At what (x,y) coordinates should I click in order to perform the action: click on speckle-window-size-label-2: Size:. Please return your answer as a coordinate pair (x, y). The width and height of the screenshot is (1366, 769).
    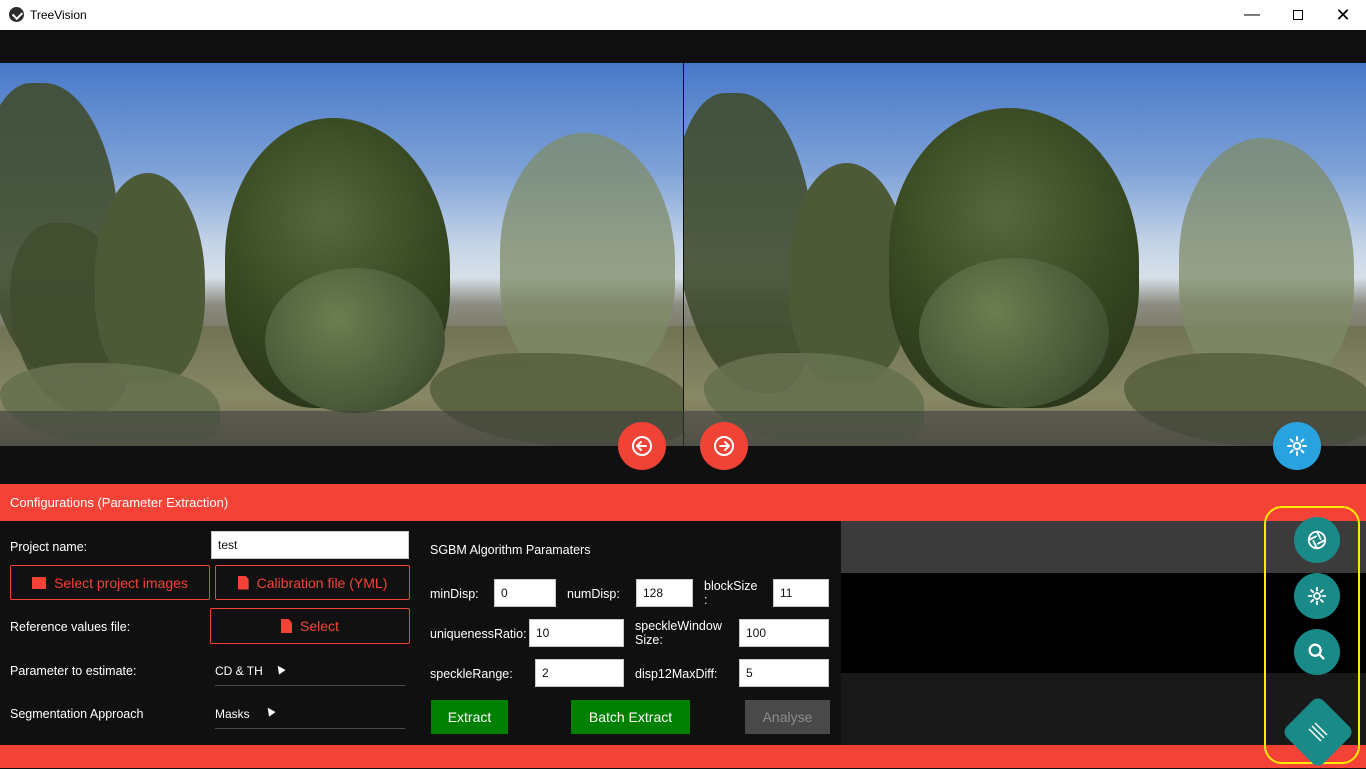
    Looking at the image, I should click on (649, 640).